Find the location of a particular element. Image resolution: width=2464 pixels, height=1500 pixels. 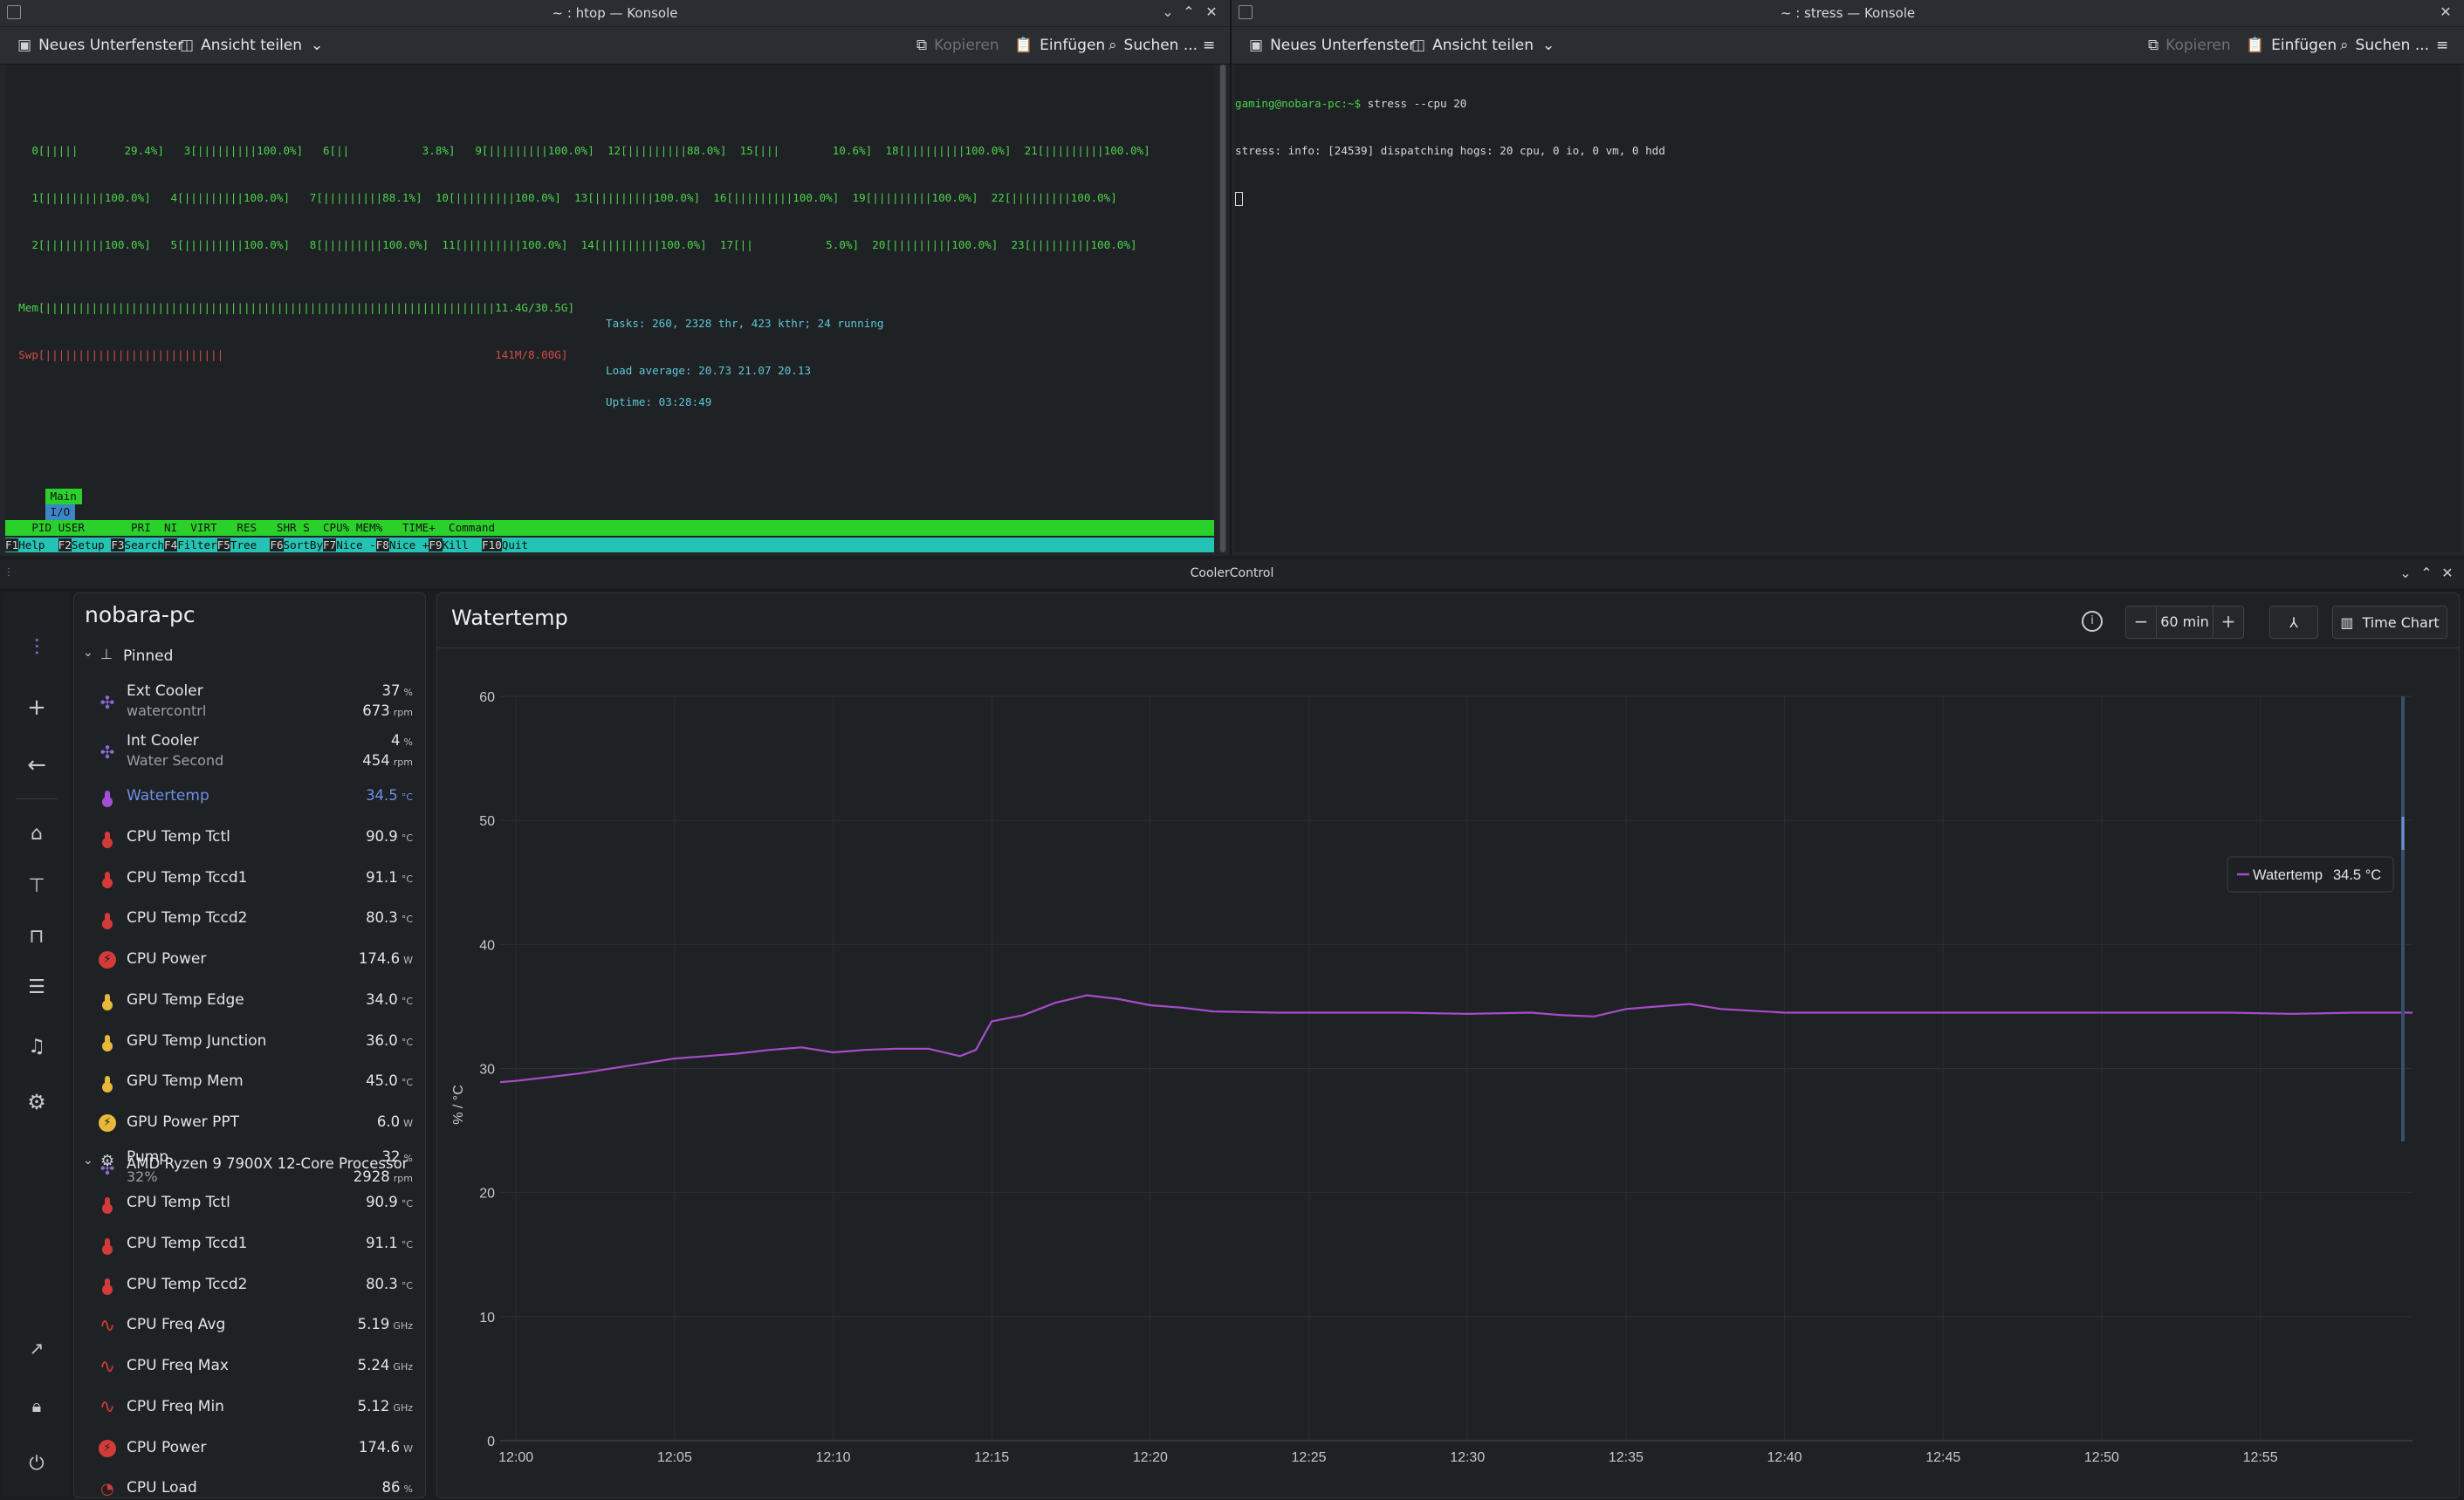

duration-value: 60 min is located at coordinates (2184, 622).